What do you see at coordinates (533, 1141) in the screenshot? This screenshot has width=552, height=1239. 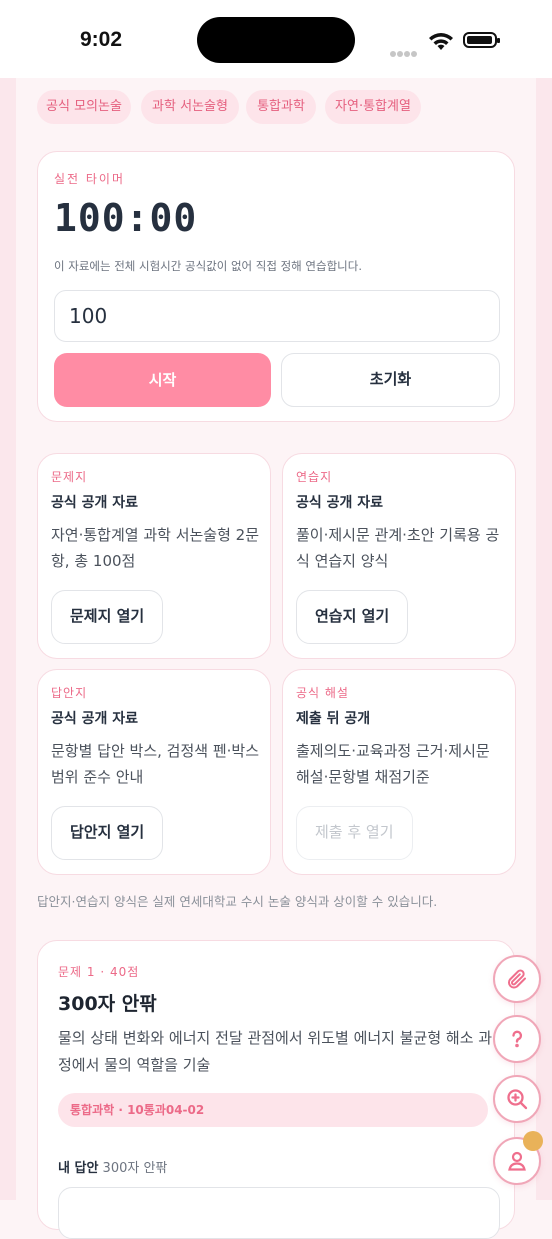 I see `notification-badge` at bounding box center [533, 1141].